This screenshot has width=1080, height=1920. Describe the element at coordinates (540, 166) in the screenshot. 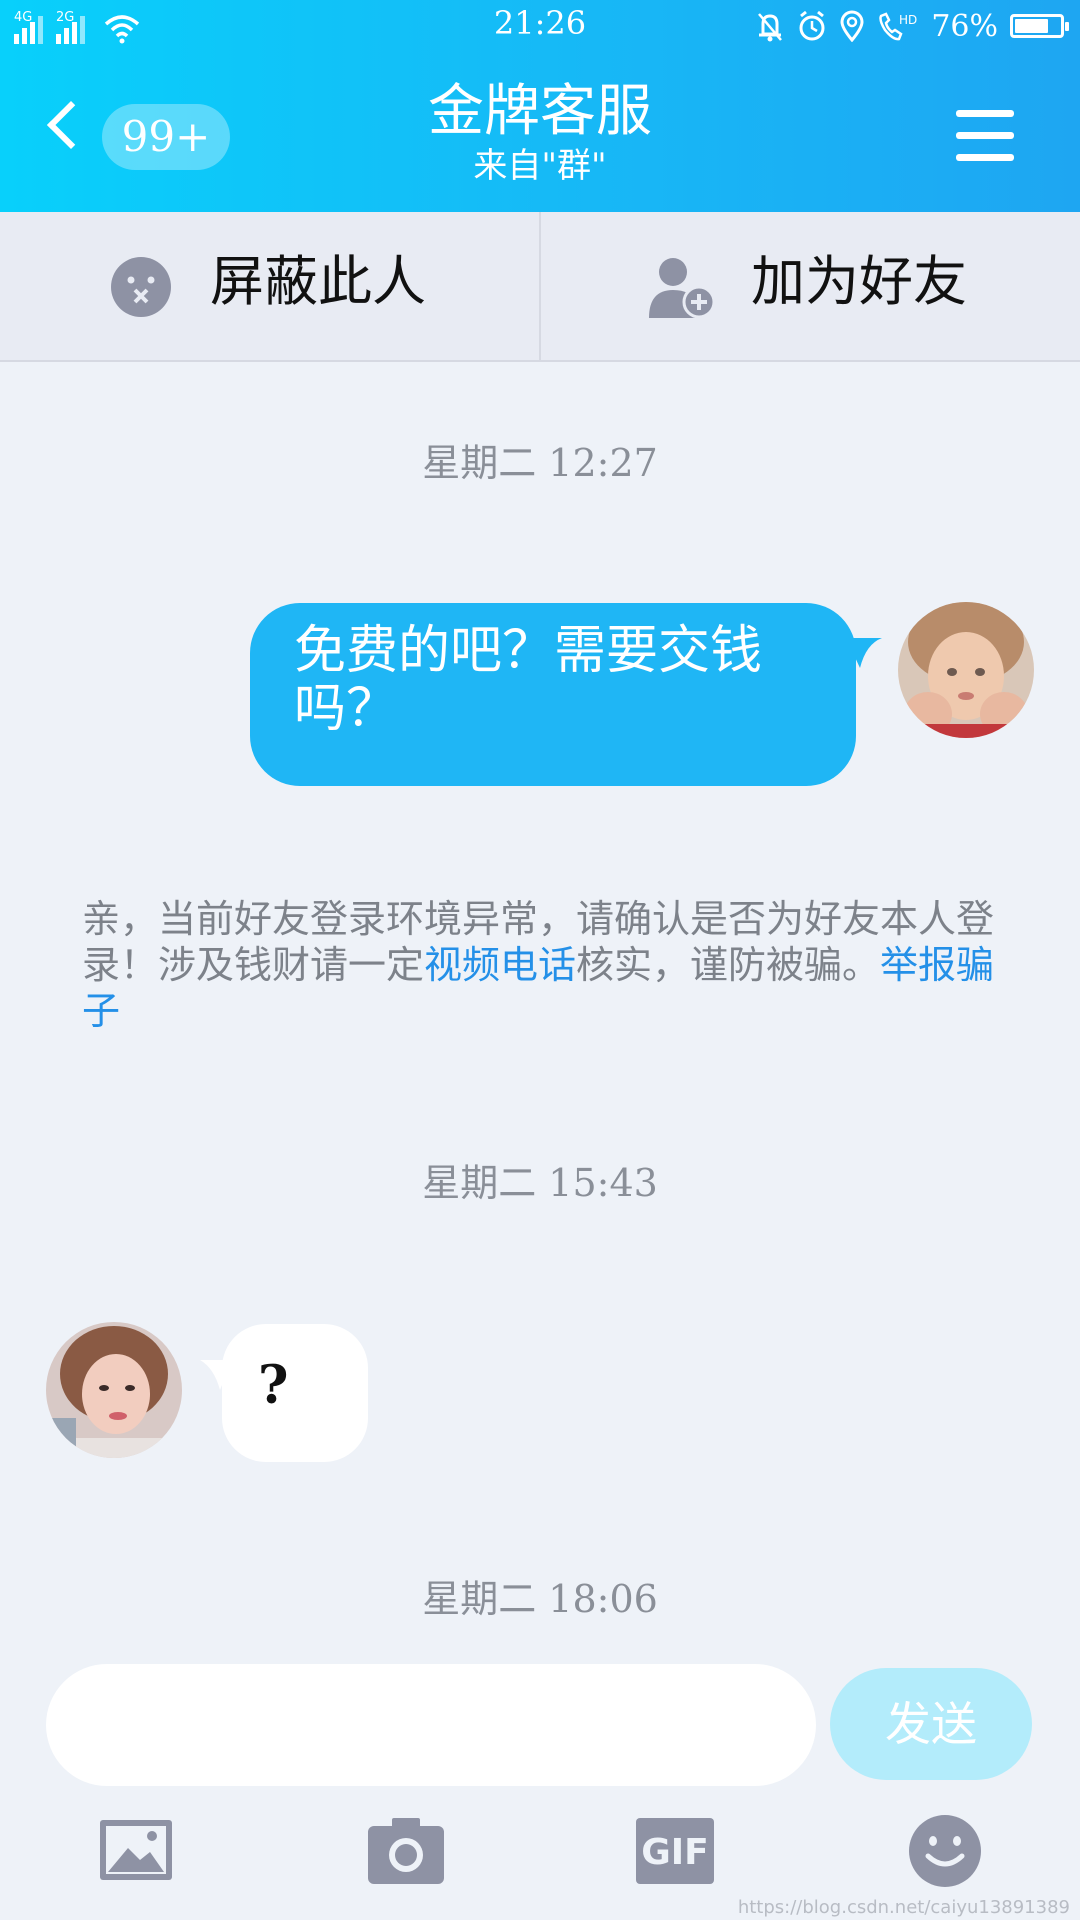

I see `page-subtitle: 来自"群"` at that location.